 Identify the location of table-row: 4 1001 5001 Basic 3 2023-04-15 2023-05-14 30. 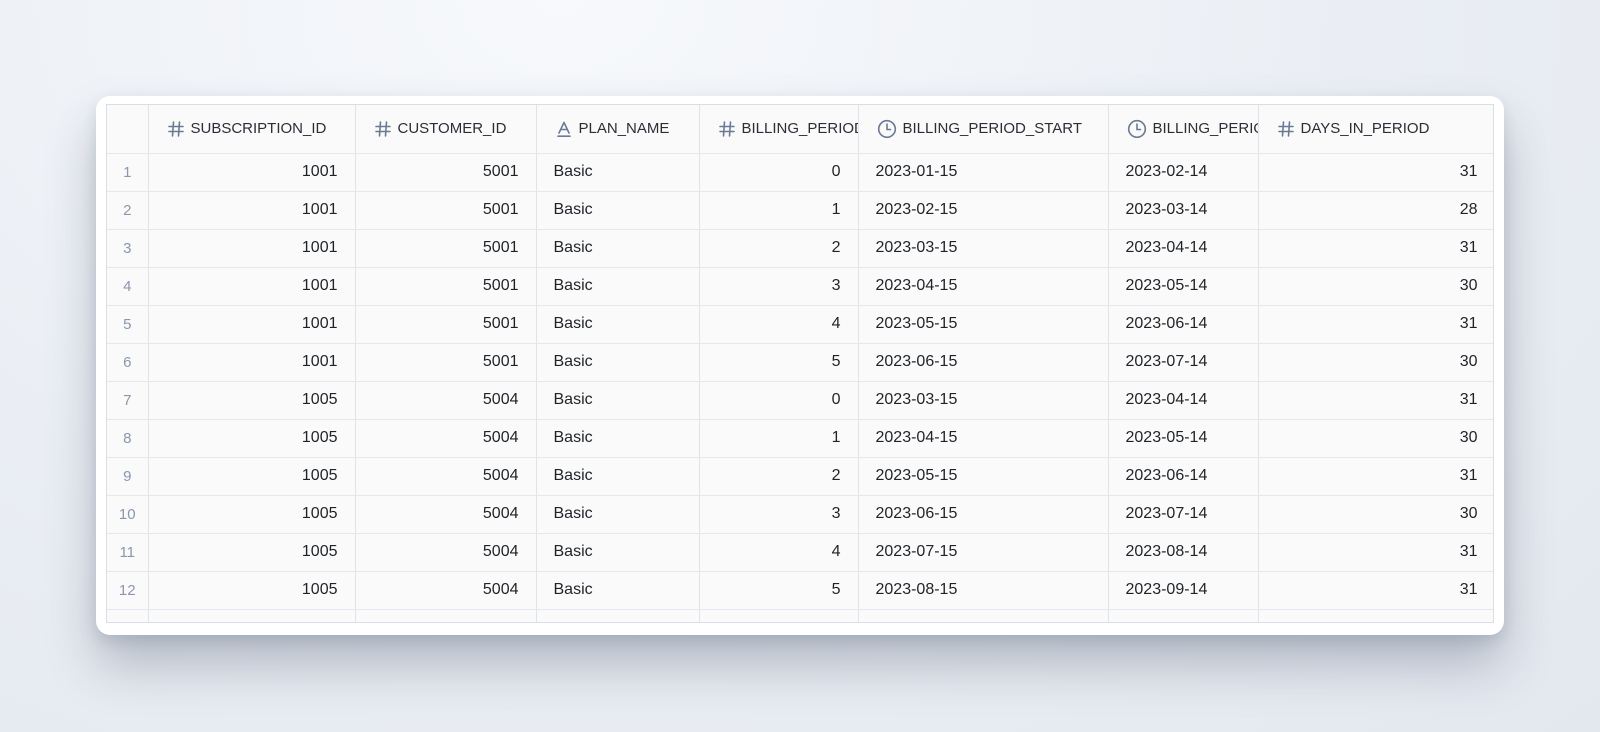
(800, 286).